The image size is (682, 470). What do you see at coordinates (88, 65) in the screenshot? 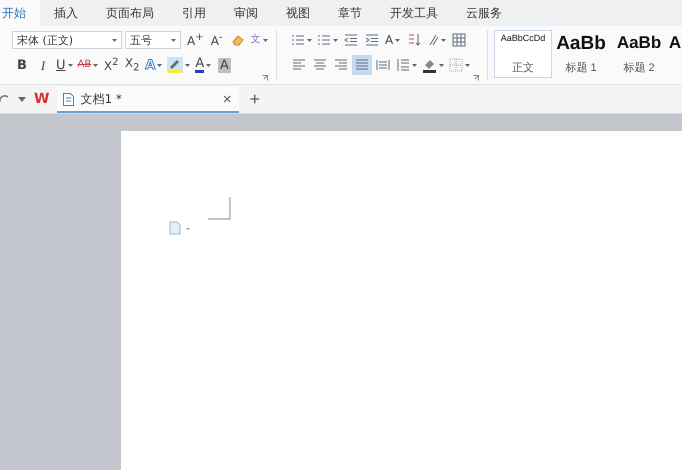
I see `strikethrough-button: AB` at bounding box center [88, 65].